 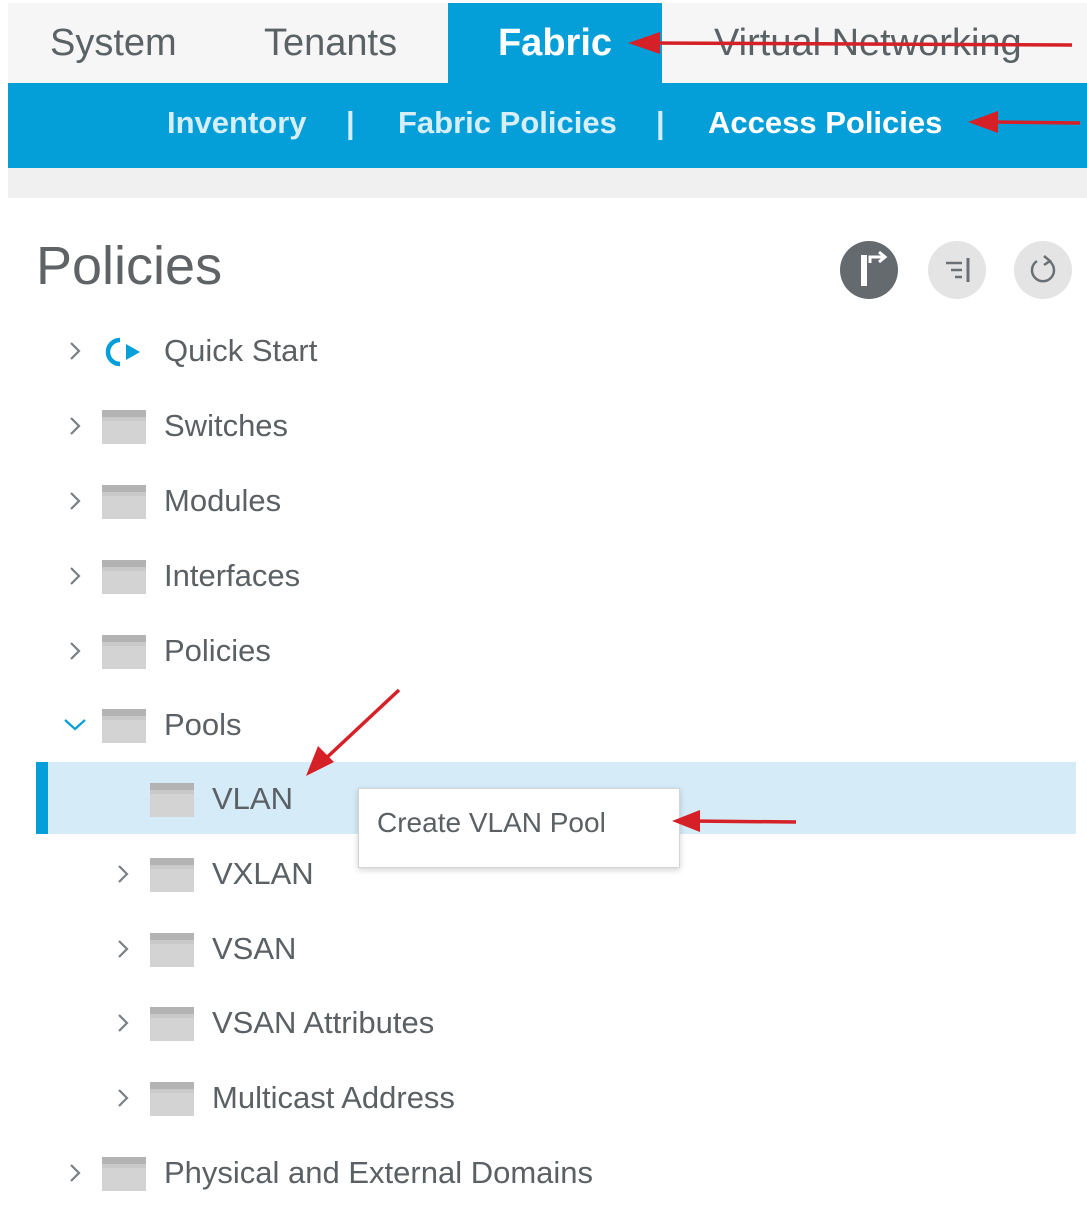 What do you see at coordinates (547, 183) in the screenshot?
I see `toolbar-spacer` at bounding box center [547, 183].